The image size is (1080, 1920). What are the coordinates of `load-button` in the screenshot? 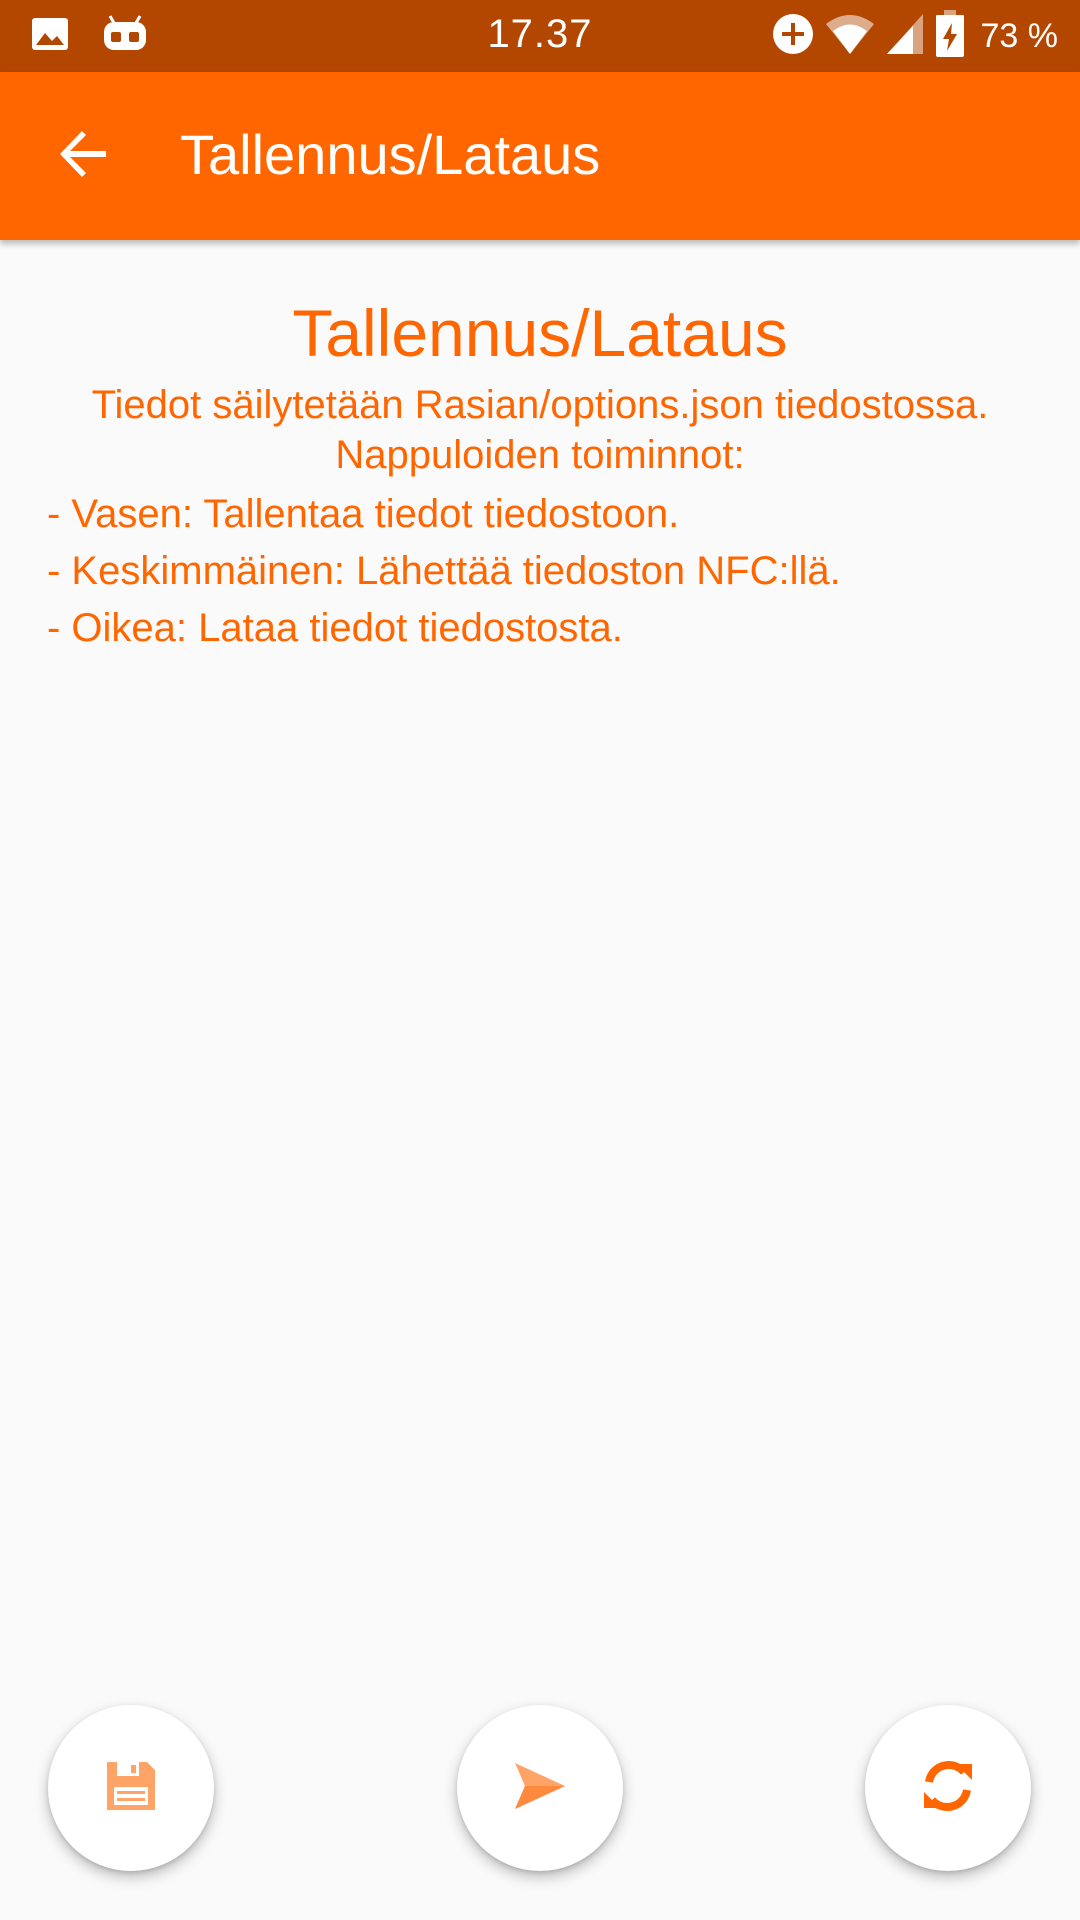 It's located at (948, 1788).